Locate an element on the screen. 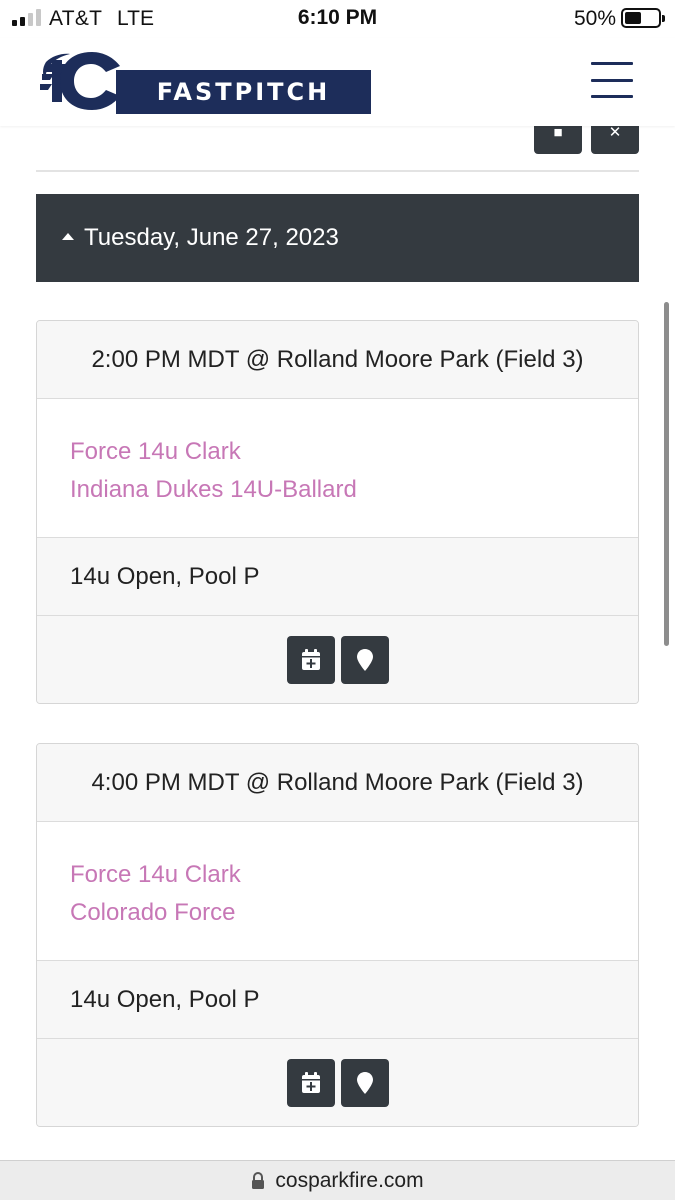 This screenshot has height=1200, width=675. browser-address-bar: cosparkfire.com is located at coordinates (337, 1180).